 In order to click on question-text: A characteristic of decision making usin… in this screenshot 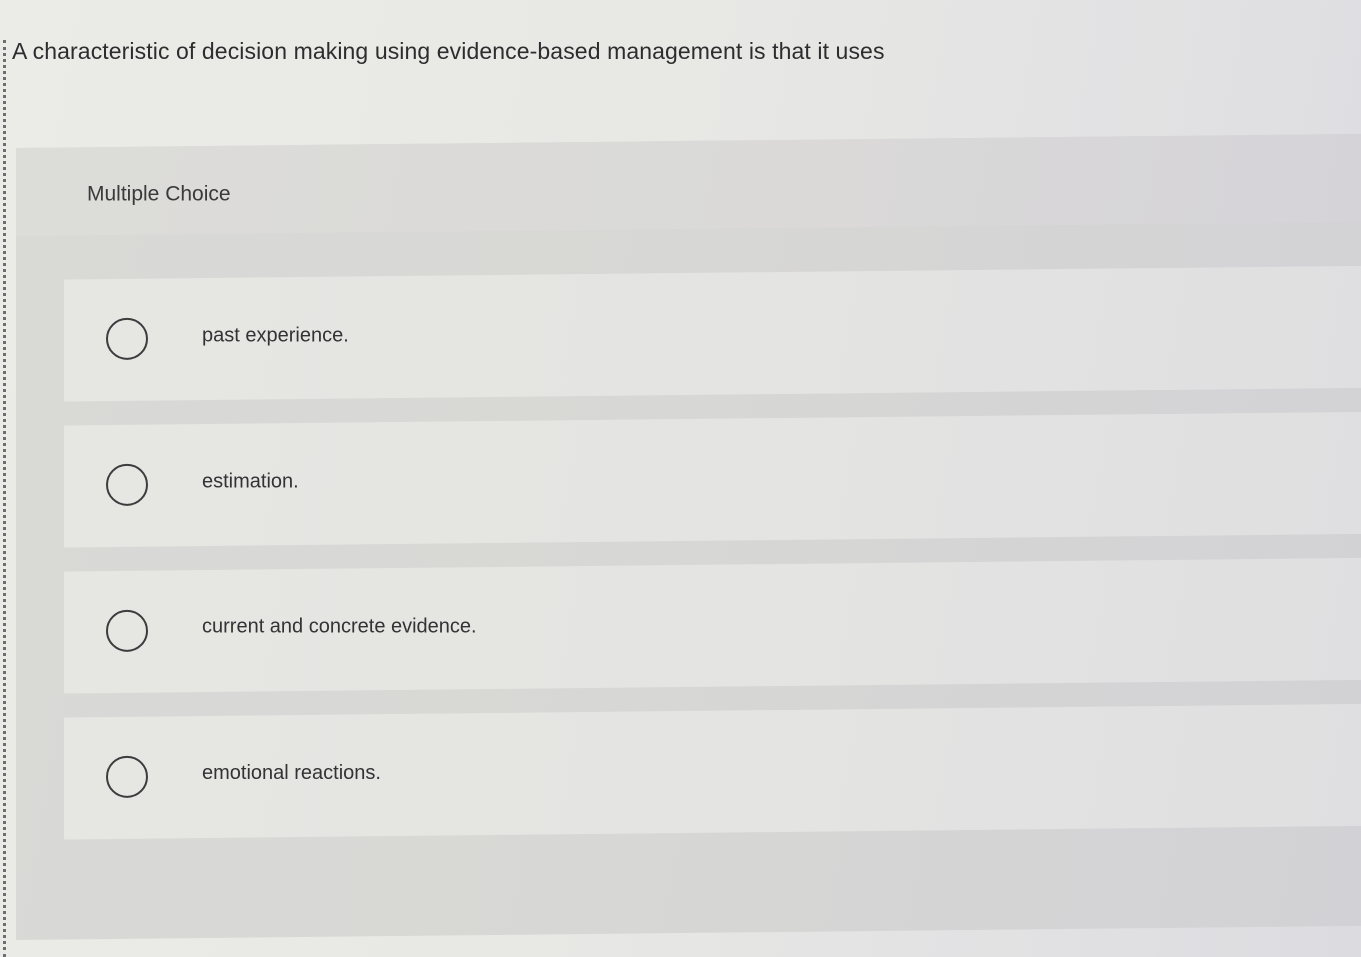, I will do `click(448, 51)`.